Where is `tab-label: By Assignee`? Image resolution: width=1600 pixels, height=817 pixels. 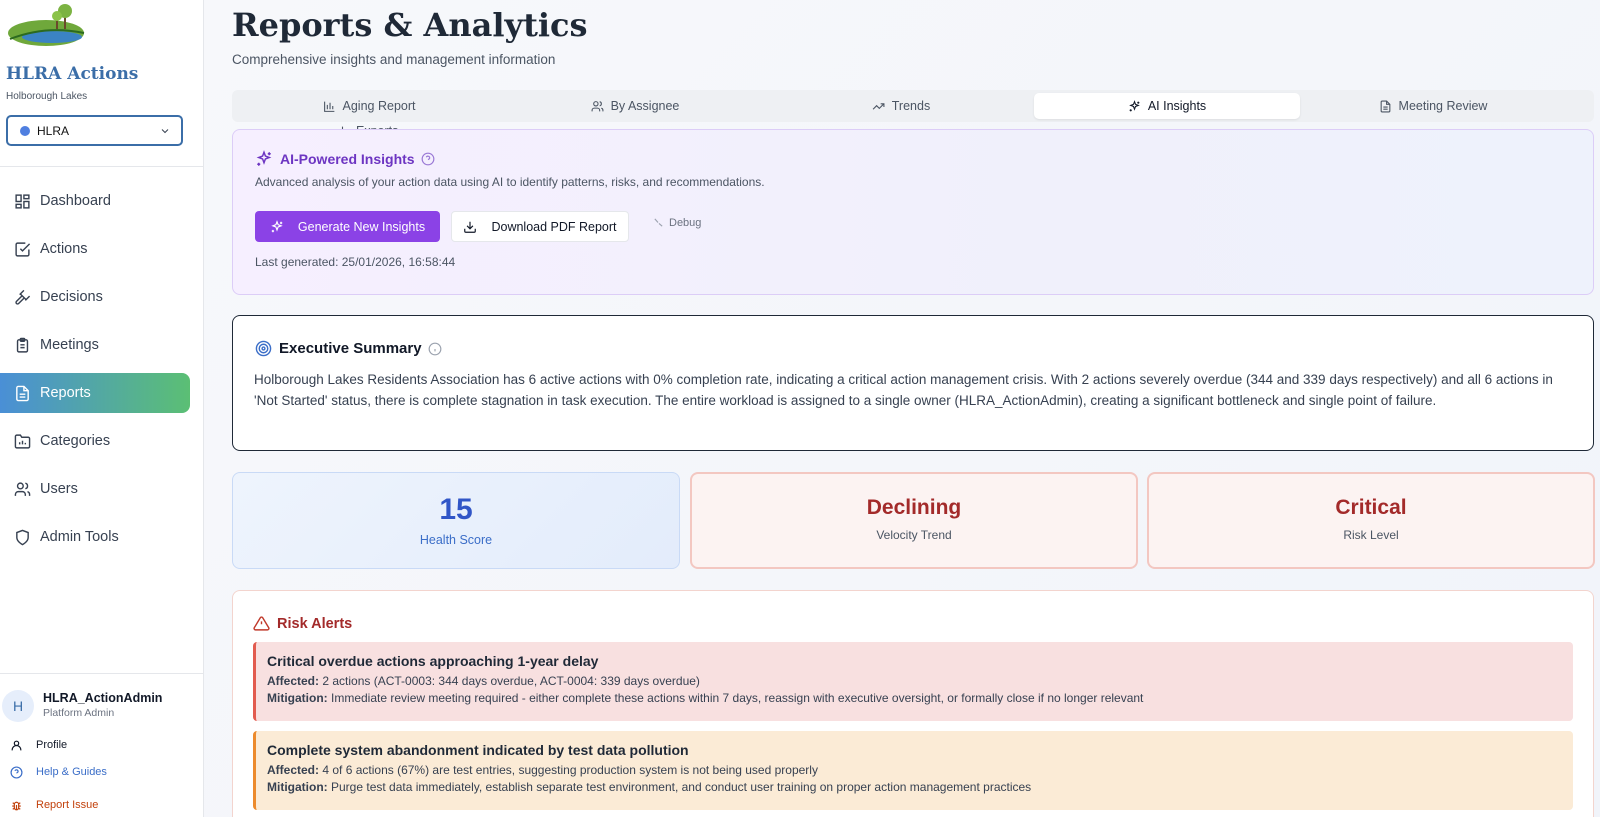 tab-label: By Assignee is located at coordinates (645, 106).